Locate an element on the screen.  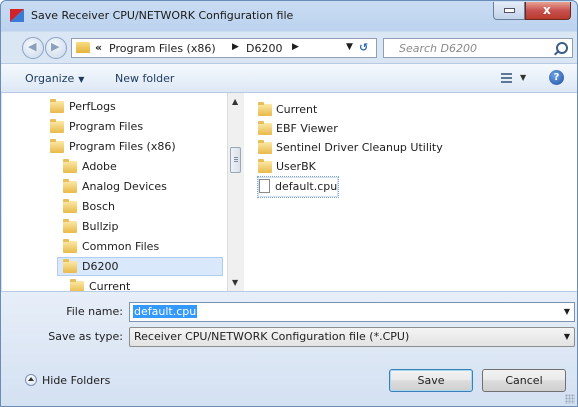
tree-item-adobe: Adobe is located at coordinates (141, 167).